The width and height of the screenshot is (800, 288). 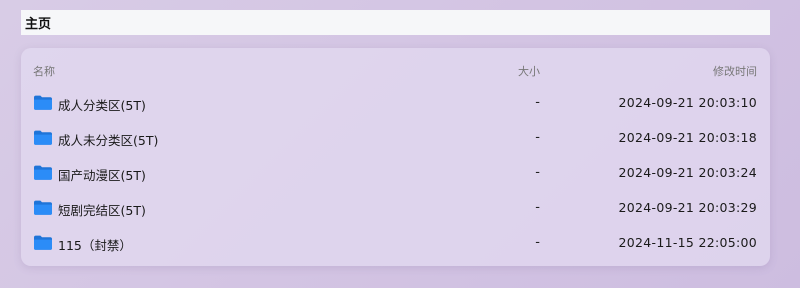 I want to click on file-name: 国产动漫区(5T), so click(x=102, y=174).